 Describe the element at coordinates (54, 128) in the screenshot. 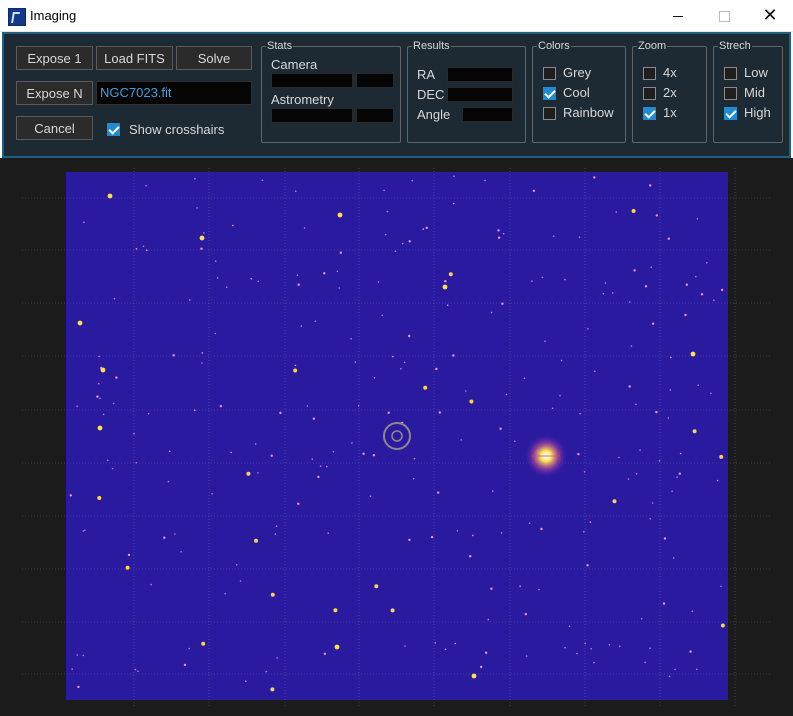

I see `cancel-button: Cancel` at that location.